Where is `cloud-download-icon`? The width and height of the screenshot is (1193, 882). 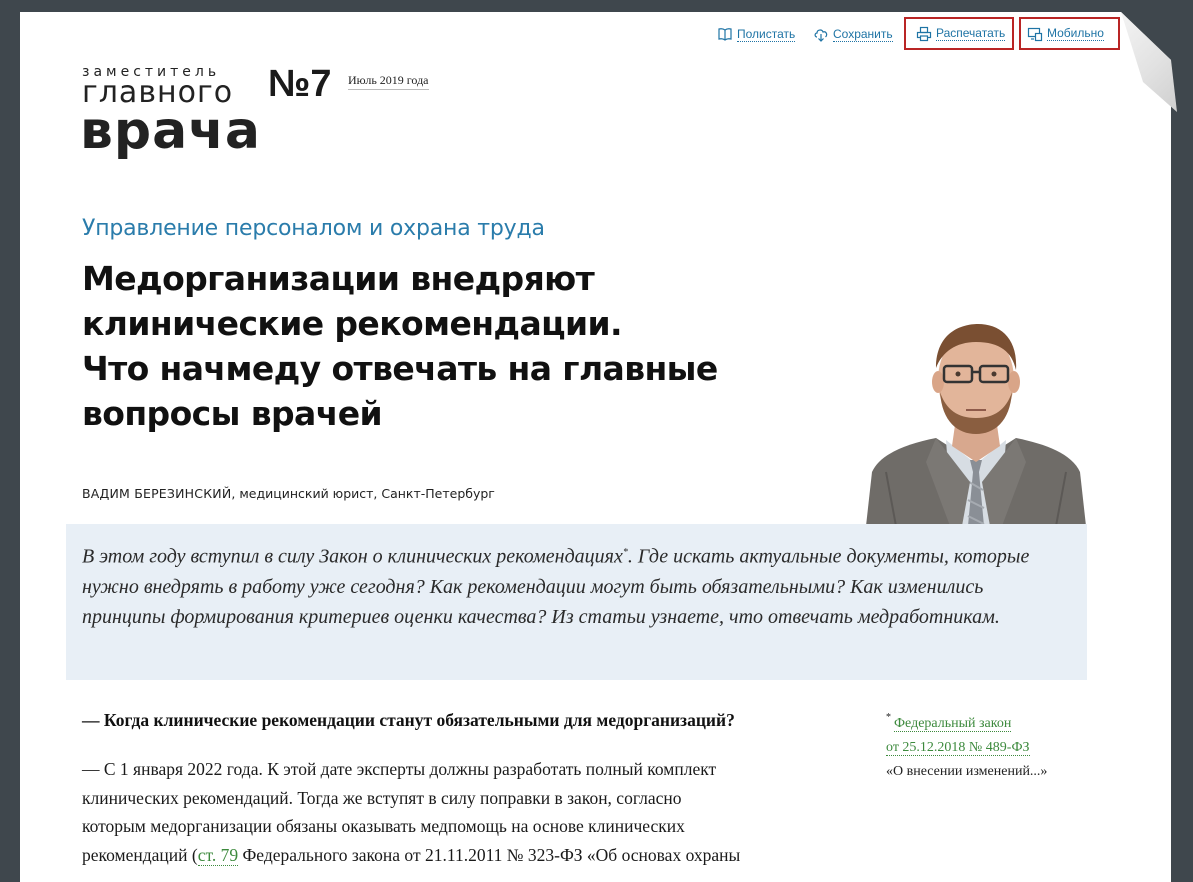
cloud-download-icon is located at coordinates (821, 35).